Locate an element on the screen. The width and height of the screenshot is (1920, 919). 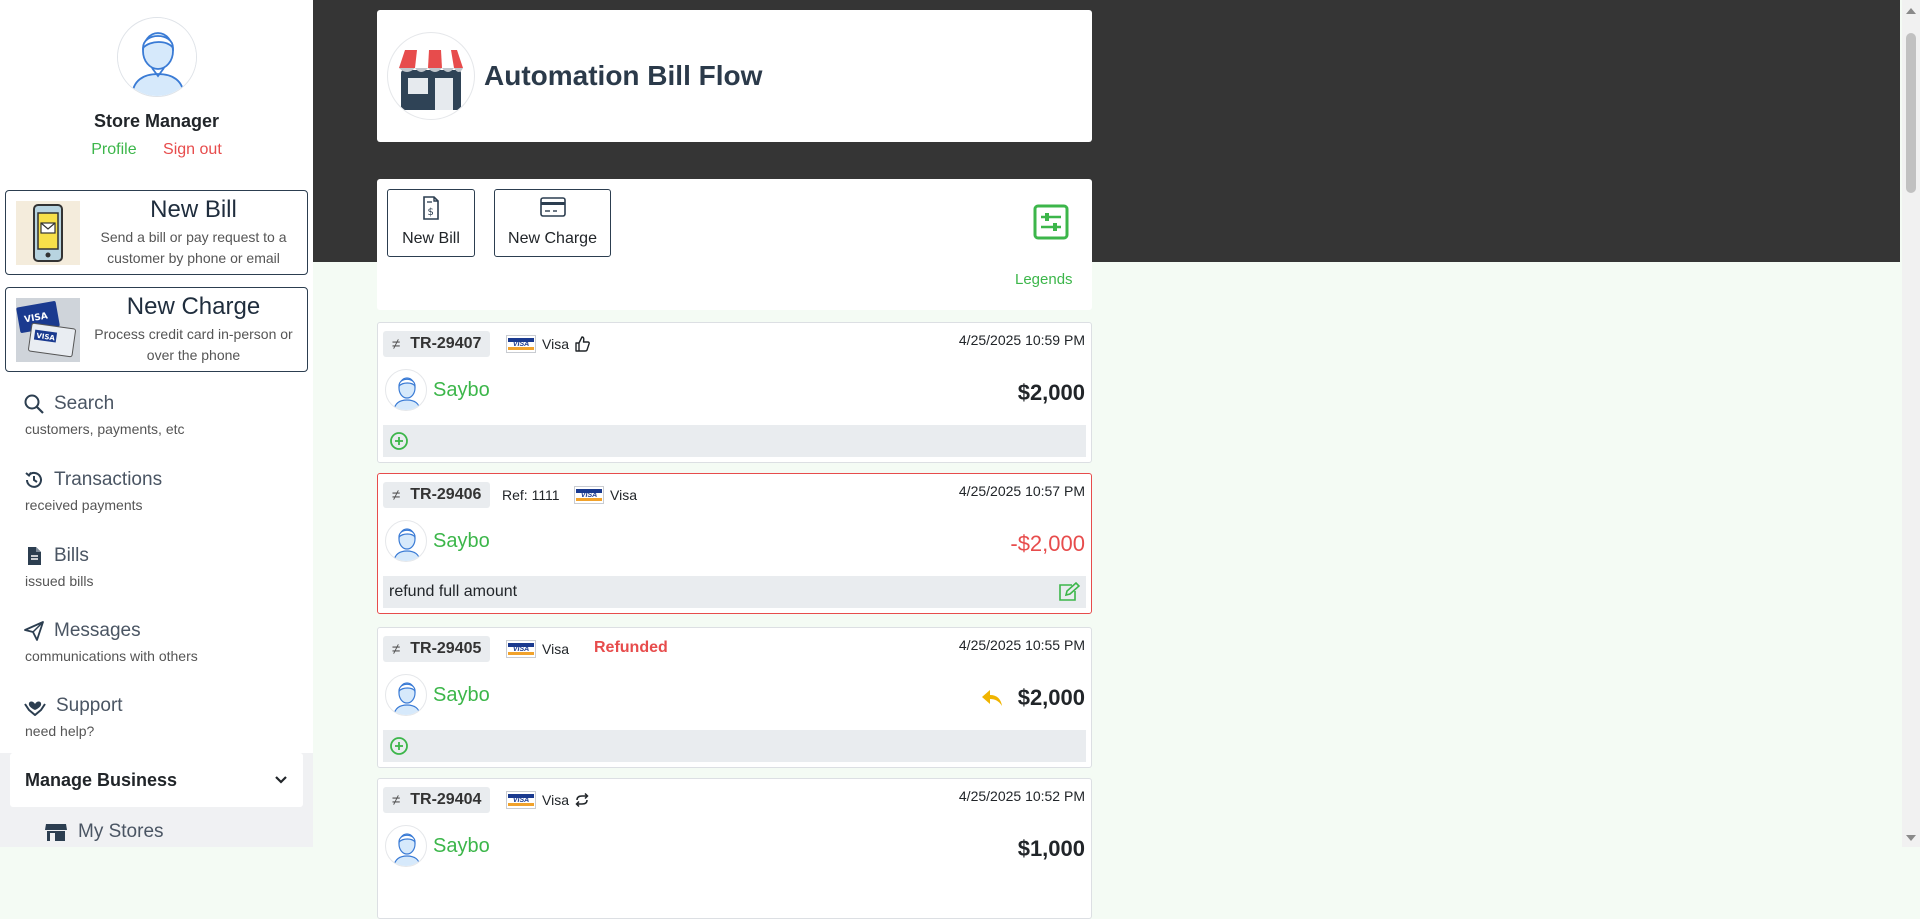
user-role: Store Manager is located at coordinates (156, 121).